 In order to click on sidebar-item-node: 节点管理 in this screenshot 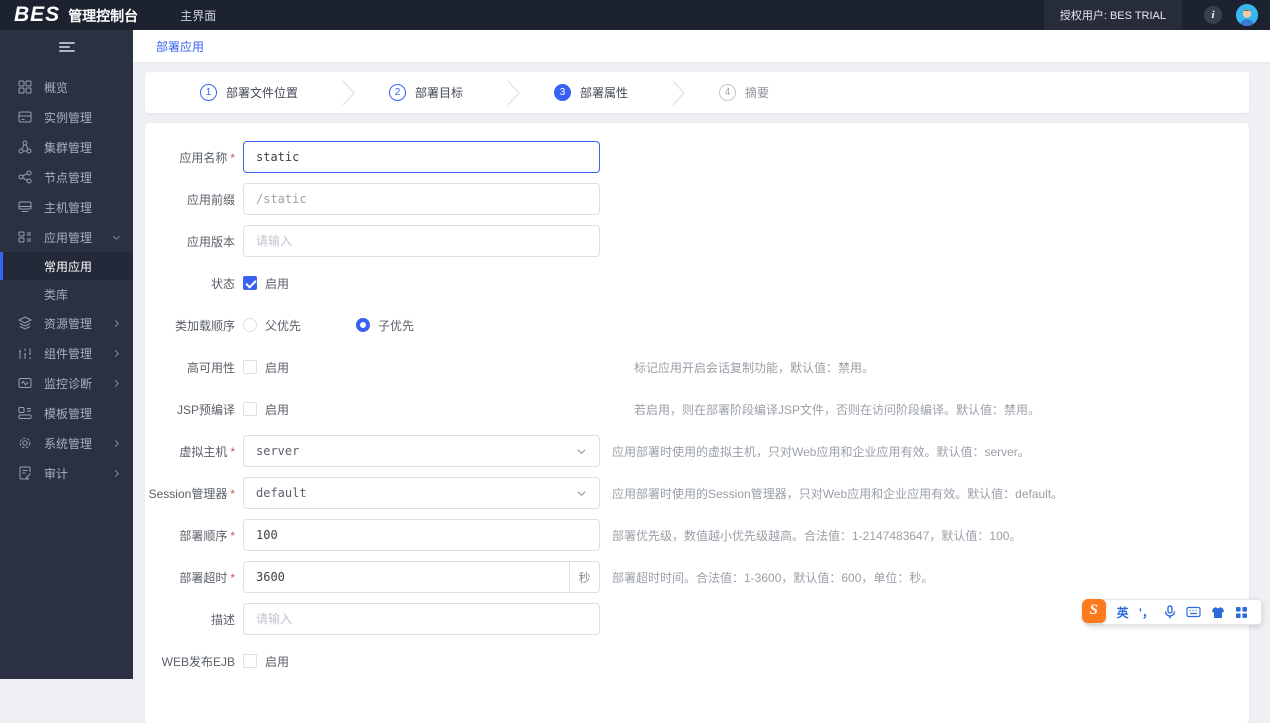, I will do `click(66, 177)`.